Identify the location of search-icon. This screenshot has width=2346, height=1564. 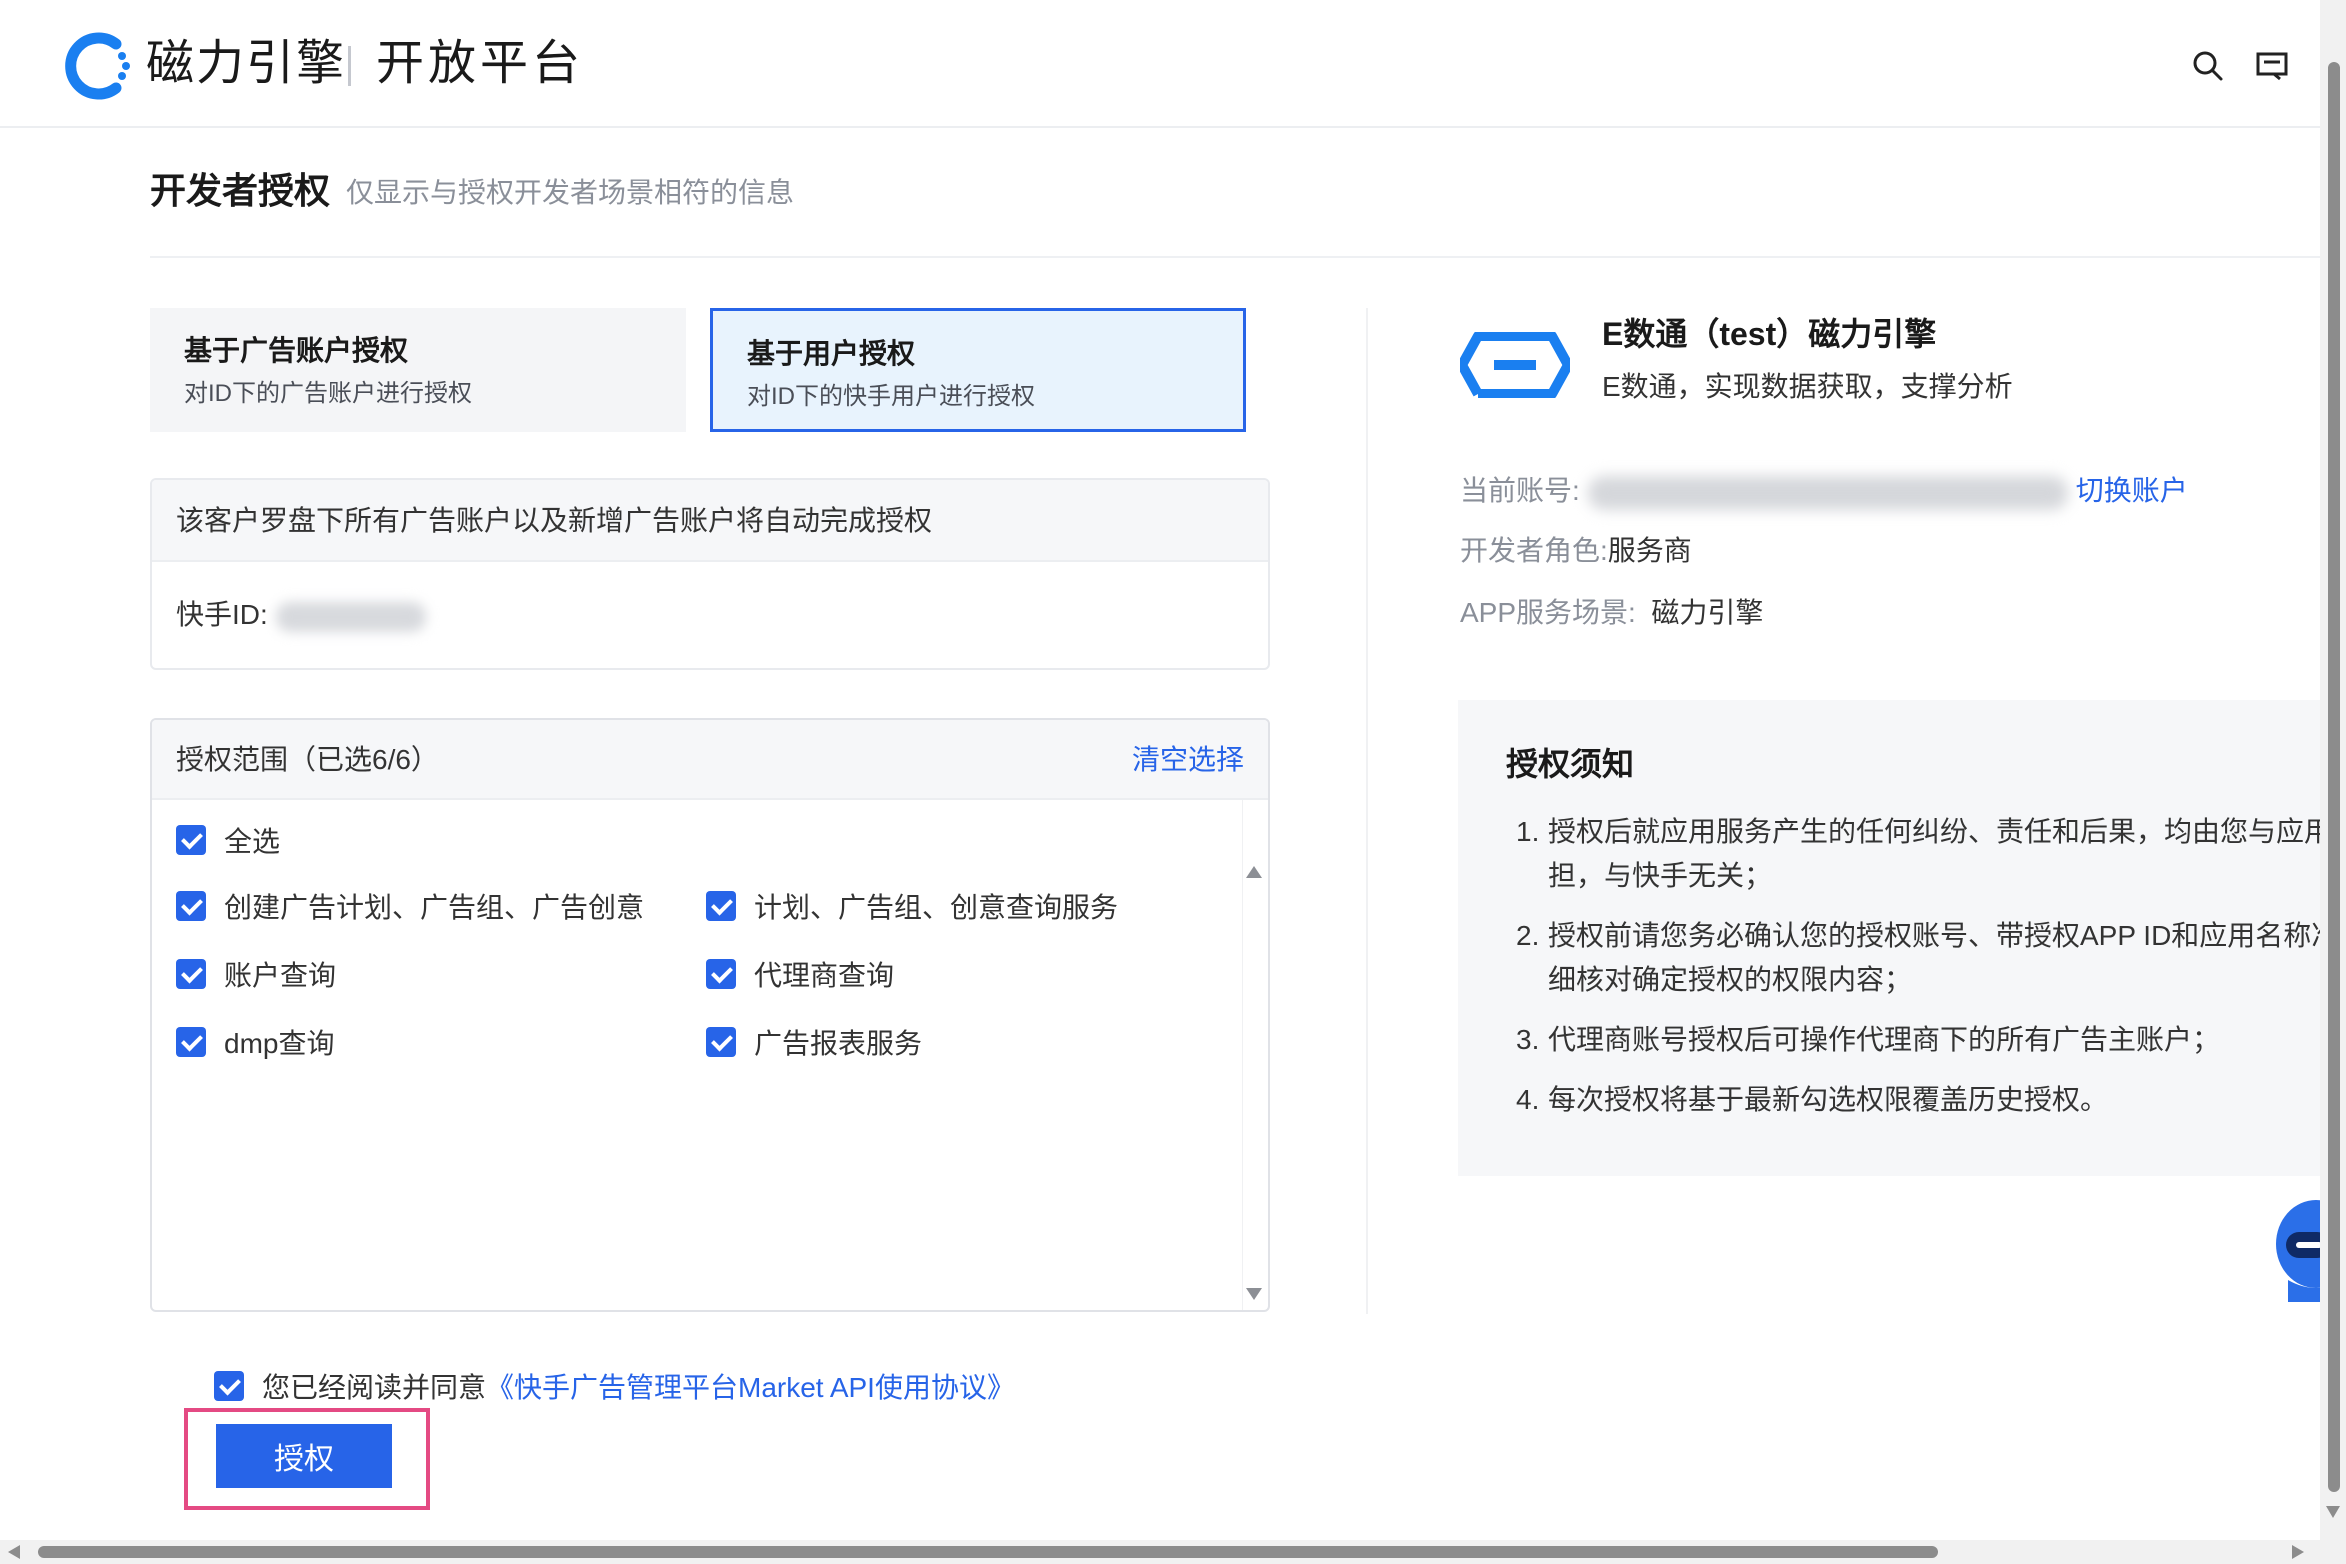
(2208, 66).